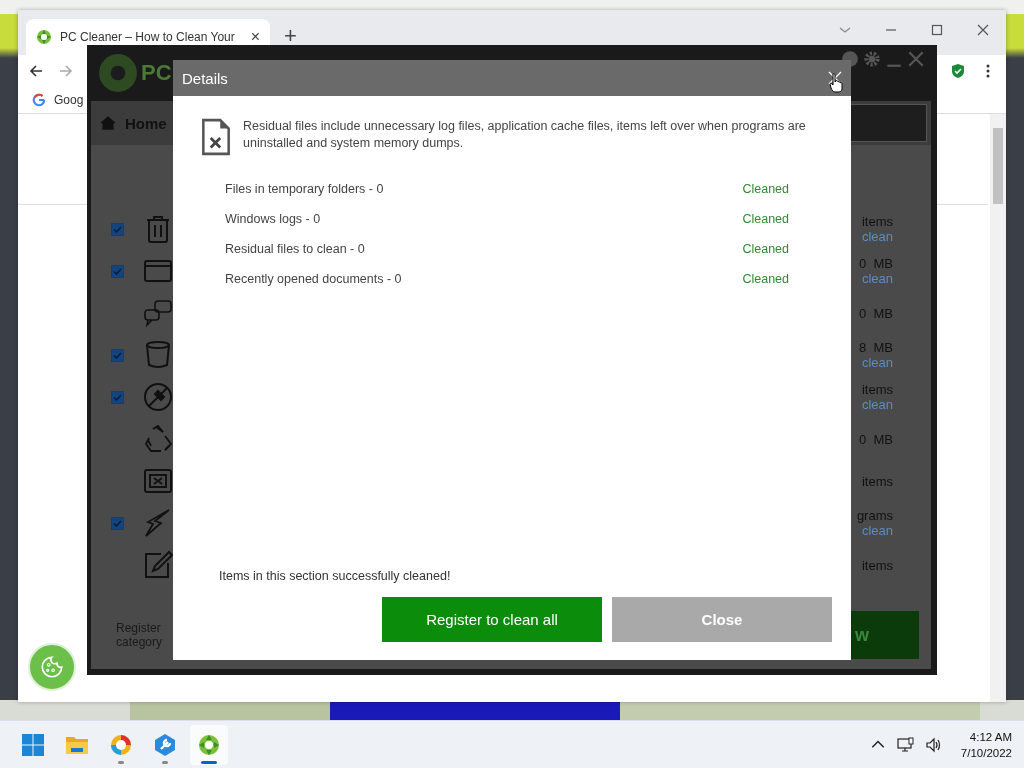 The height and width of the screenshot is (768, 1024). Describe the element at coordinates (983, 30) in the screenshot. I see `close-icon` at that location.